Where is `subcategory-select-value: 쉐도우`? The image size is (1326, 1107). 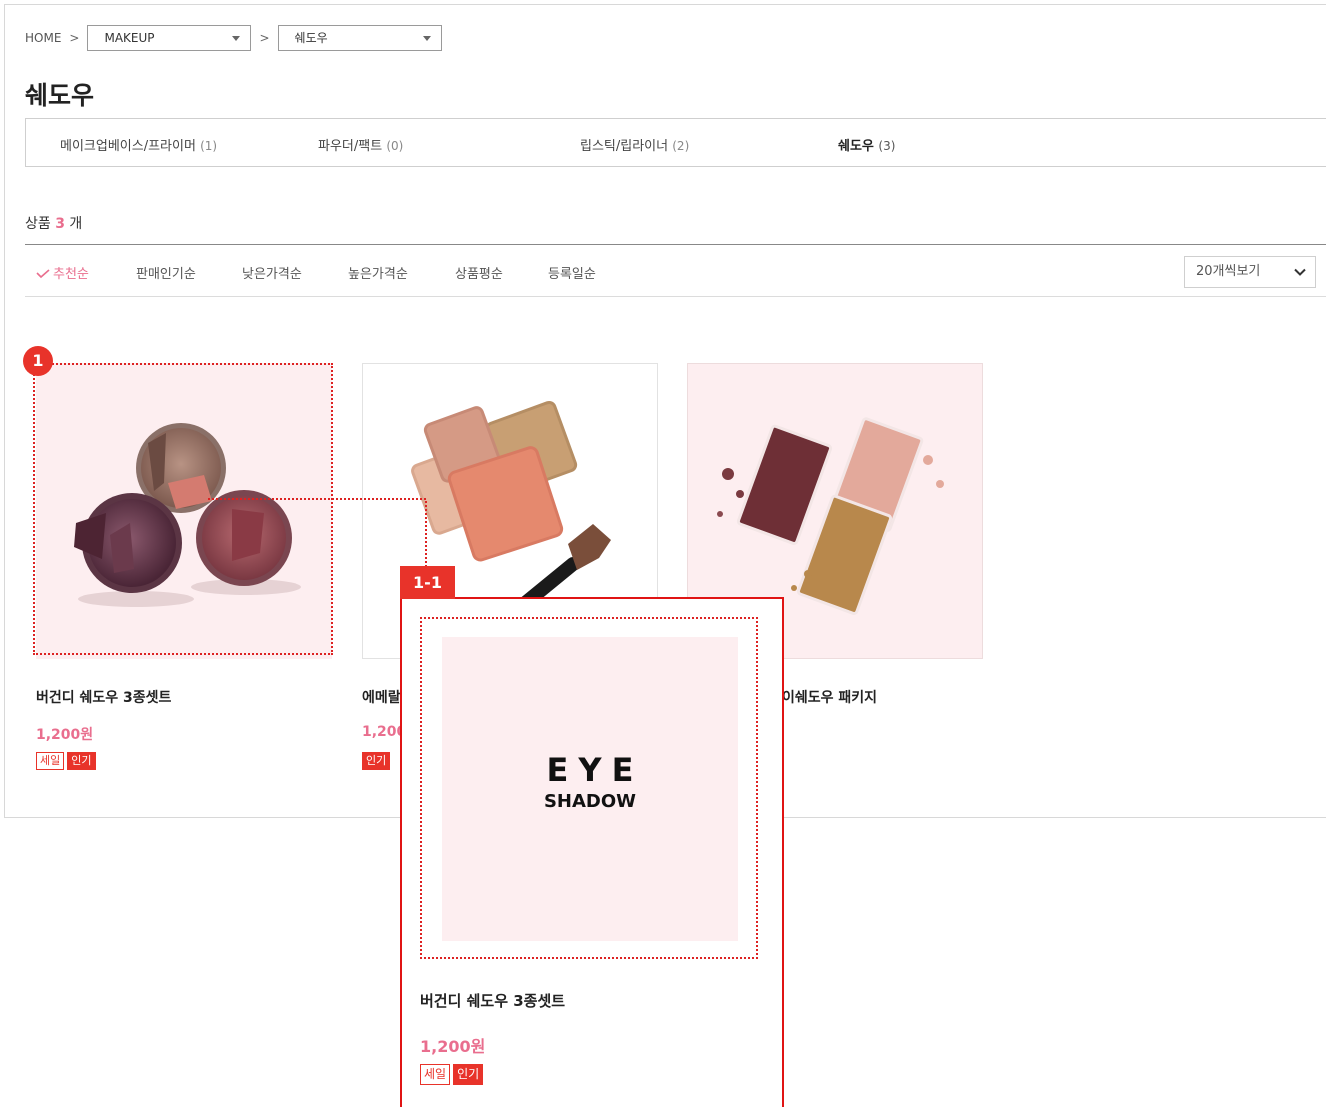
subcategory-select-value: 쉐도우 is located at coordinates (311, 38).